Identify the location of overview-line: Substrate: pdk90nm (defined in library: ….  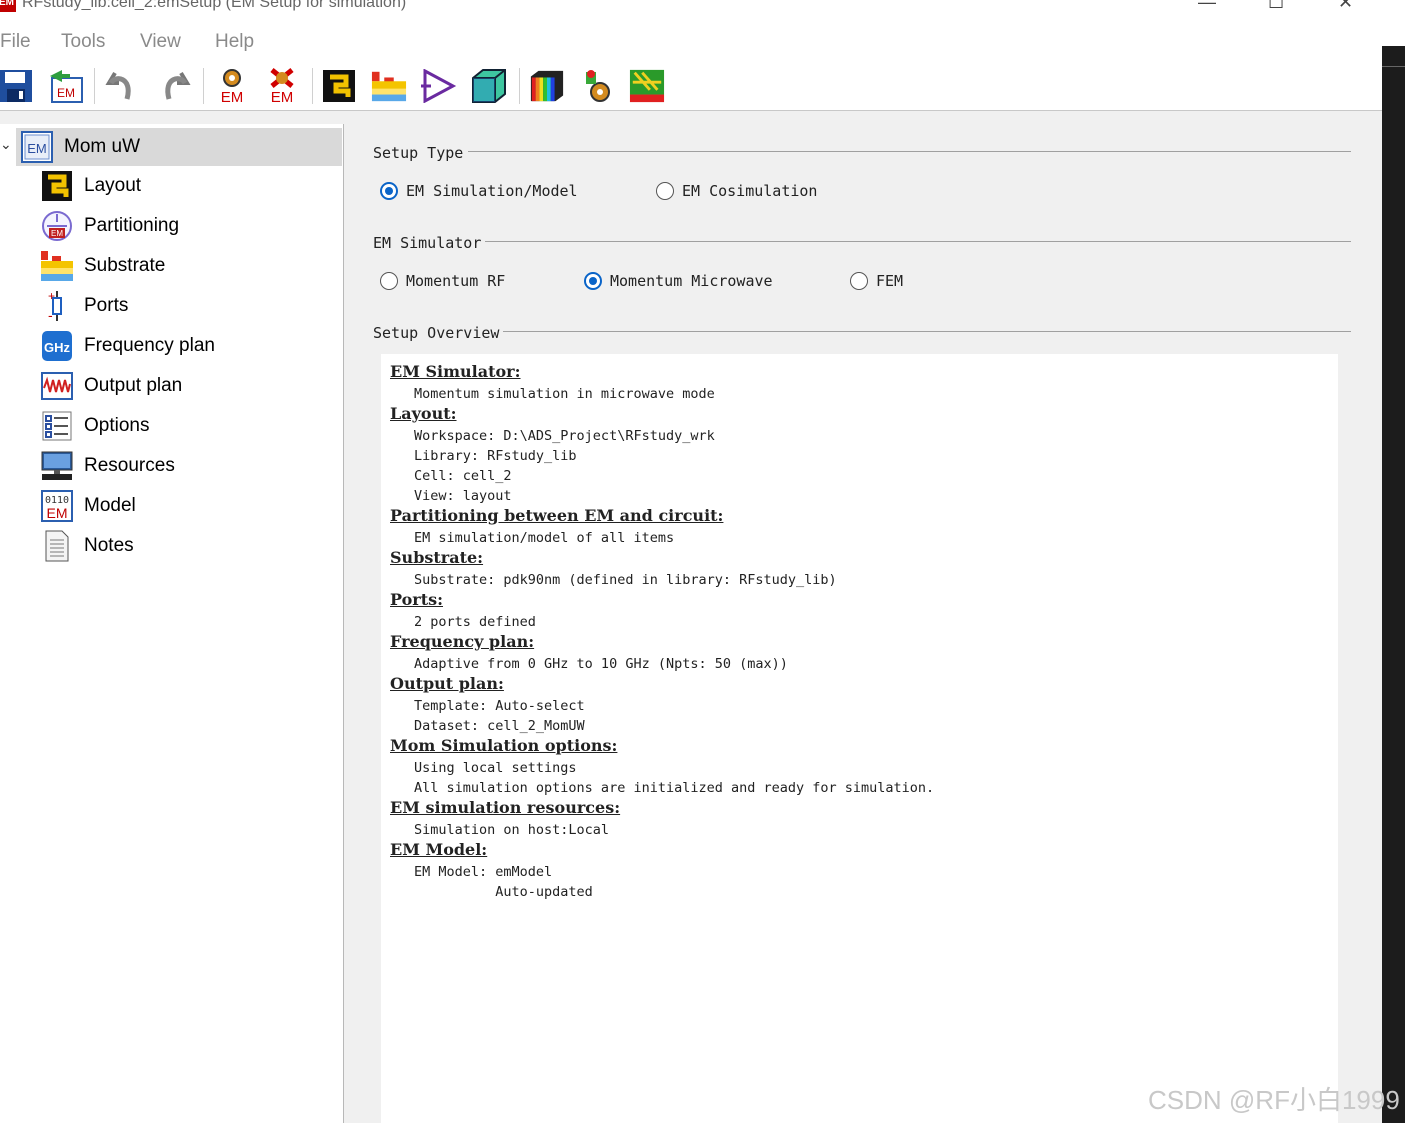
(625, 580).